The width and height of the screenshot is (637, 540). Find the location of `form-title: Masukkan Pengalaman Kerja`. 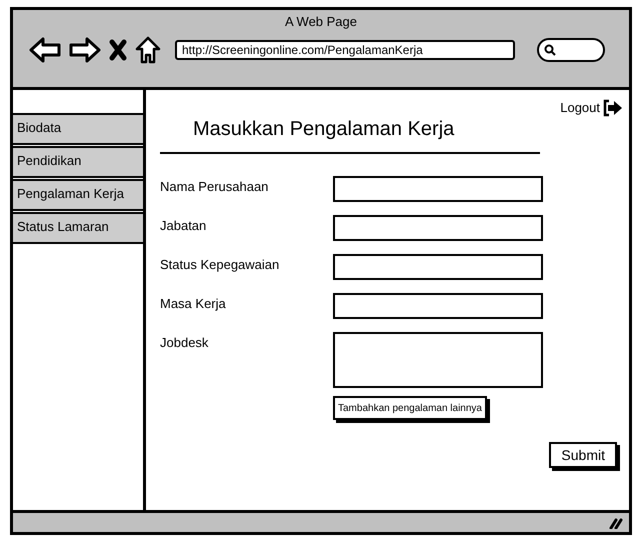

form-title: Masukkan Pengalaman Kerja is located at coordinates (324, 129).